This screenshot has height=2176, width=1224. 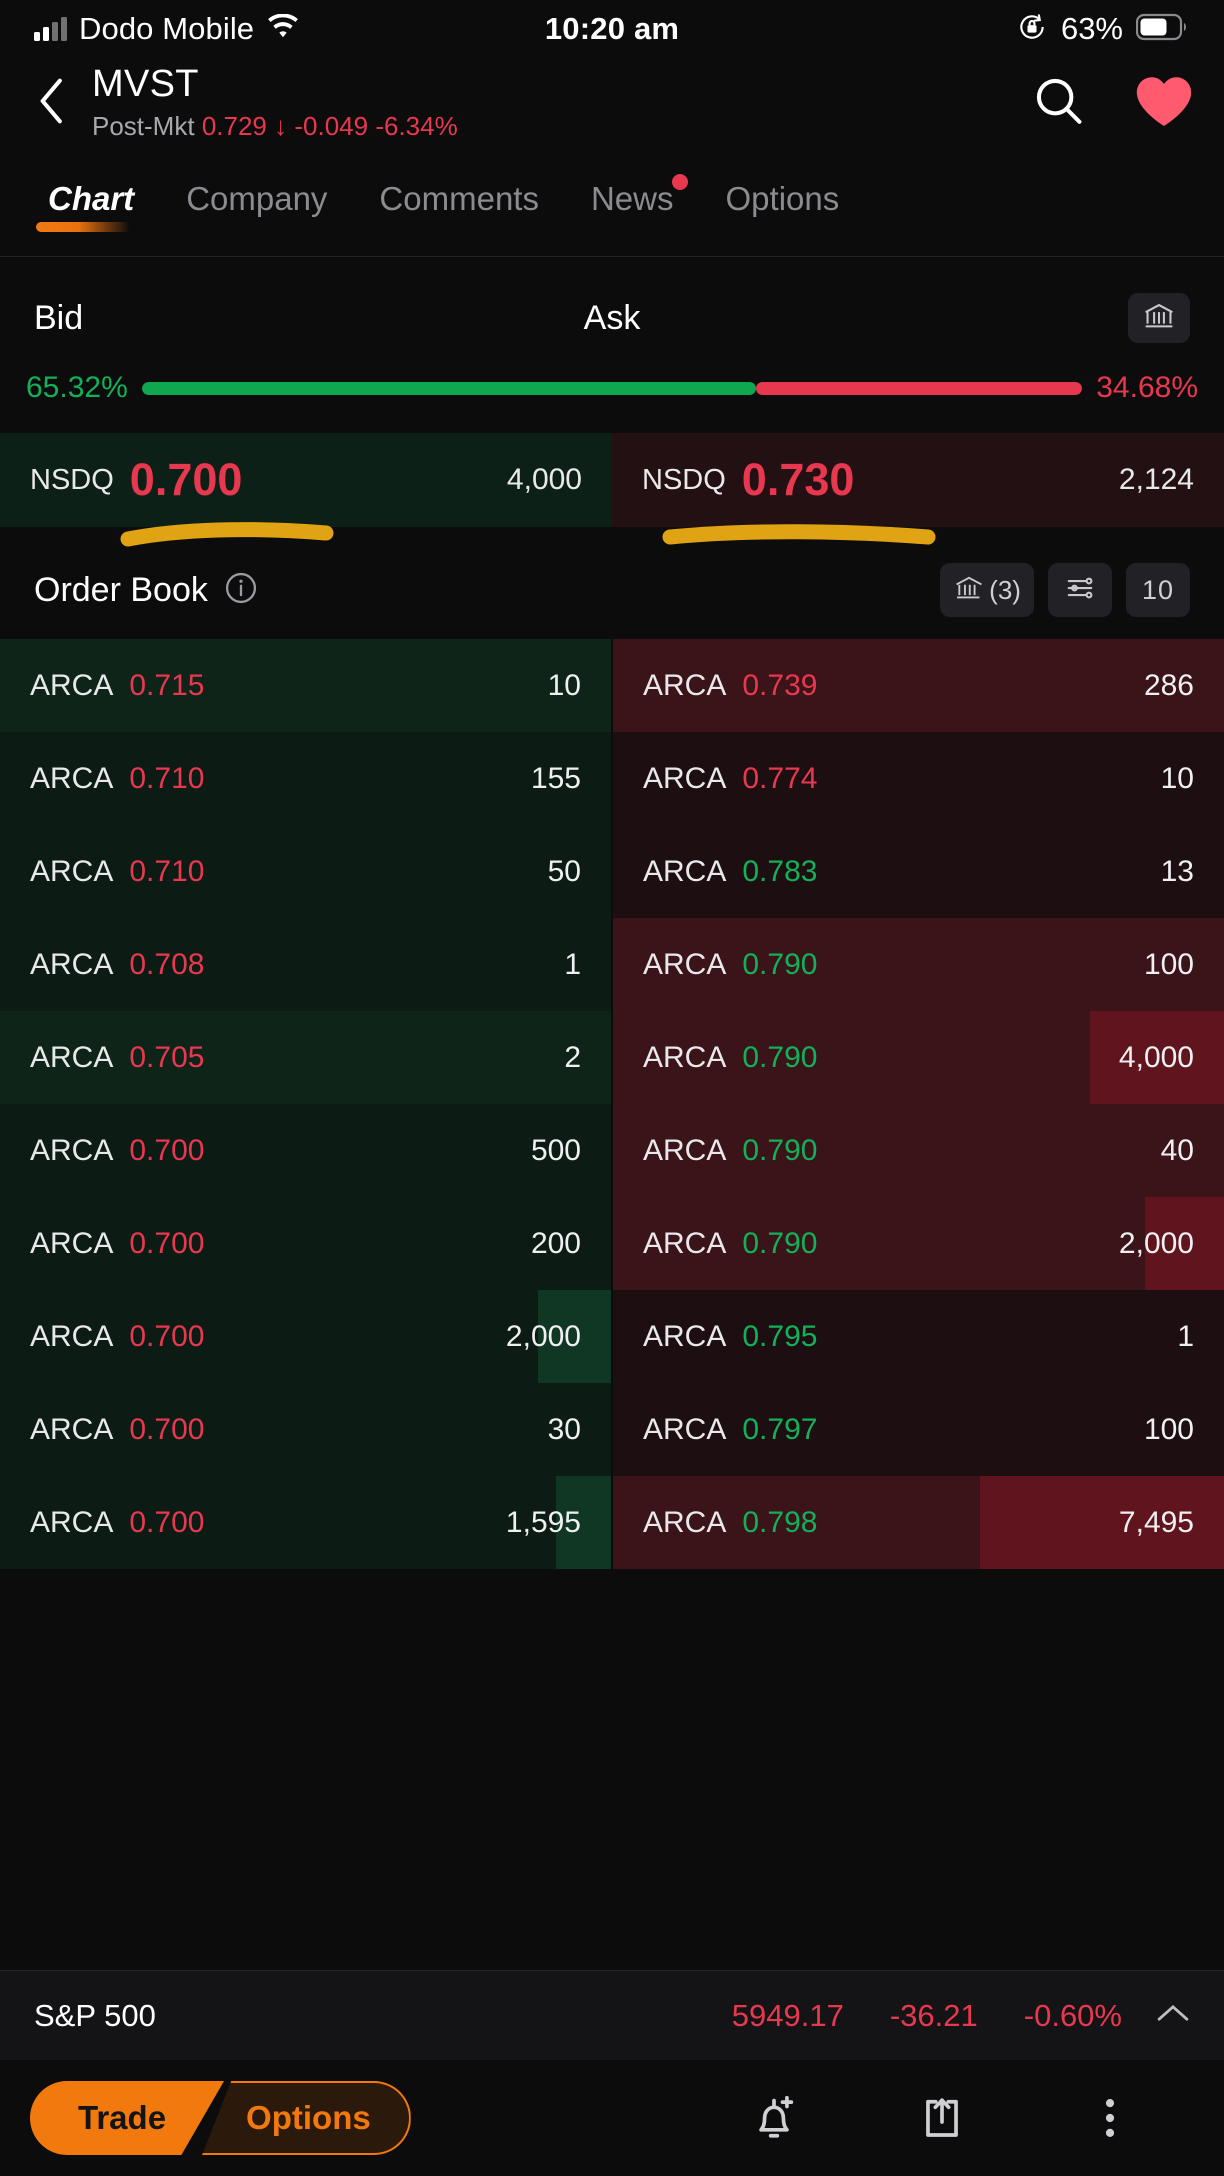 What do you see at coordinates (167, 1057) in the screenshot?
I see `order-book-price: 0.705` at bounding box center [167, 1057].